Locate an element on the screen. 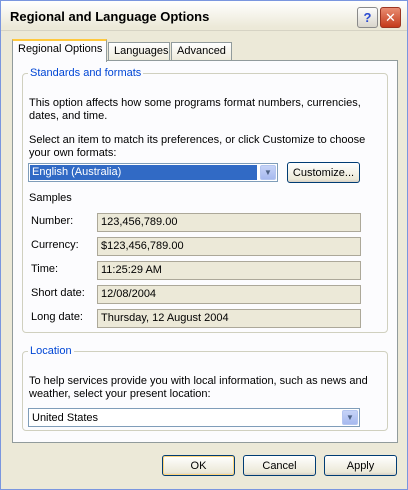 This screenshot has height=490, width=408. close-icon: ✕ is located at coordinates (390, 17).